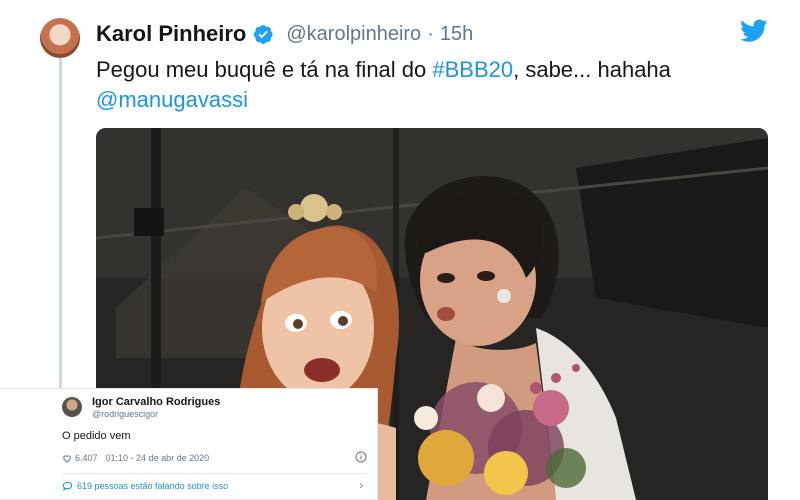 The image size is (800, 500). Describe the element at coordinates (456, 34) in the screenshot. I see `tweet-time: 15h` at that location.